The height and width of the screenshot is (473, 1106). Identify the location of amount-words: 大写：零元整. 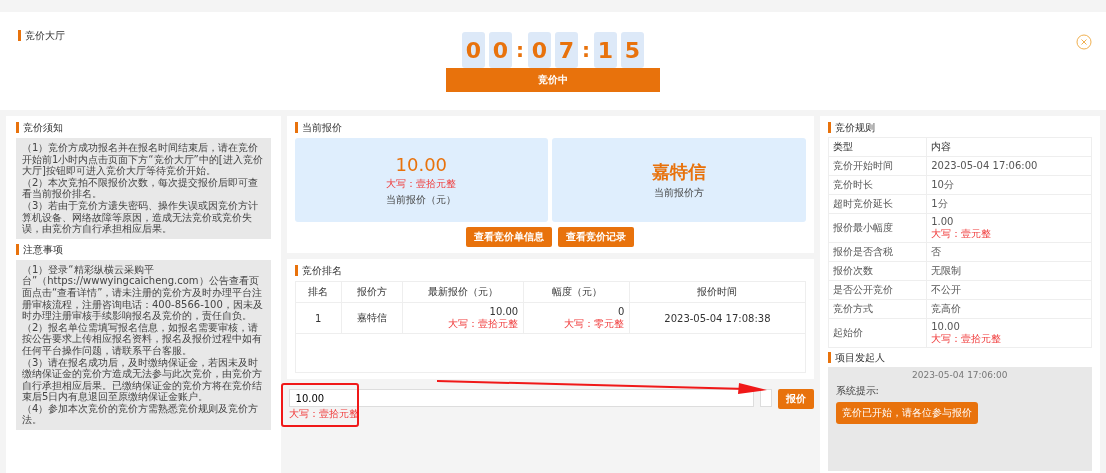
(594, 324).